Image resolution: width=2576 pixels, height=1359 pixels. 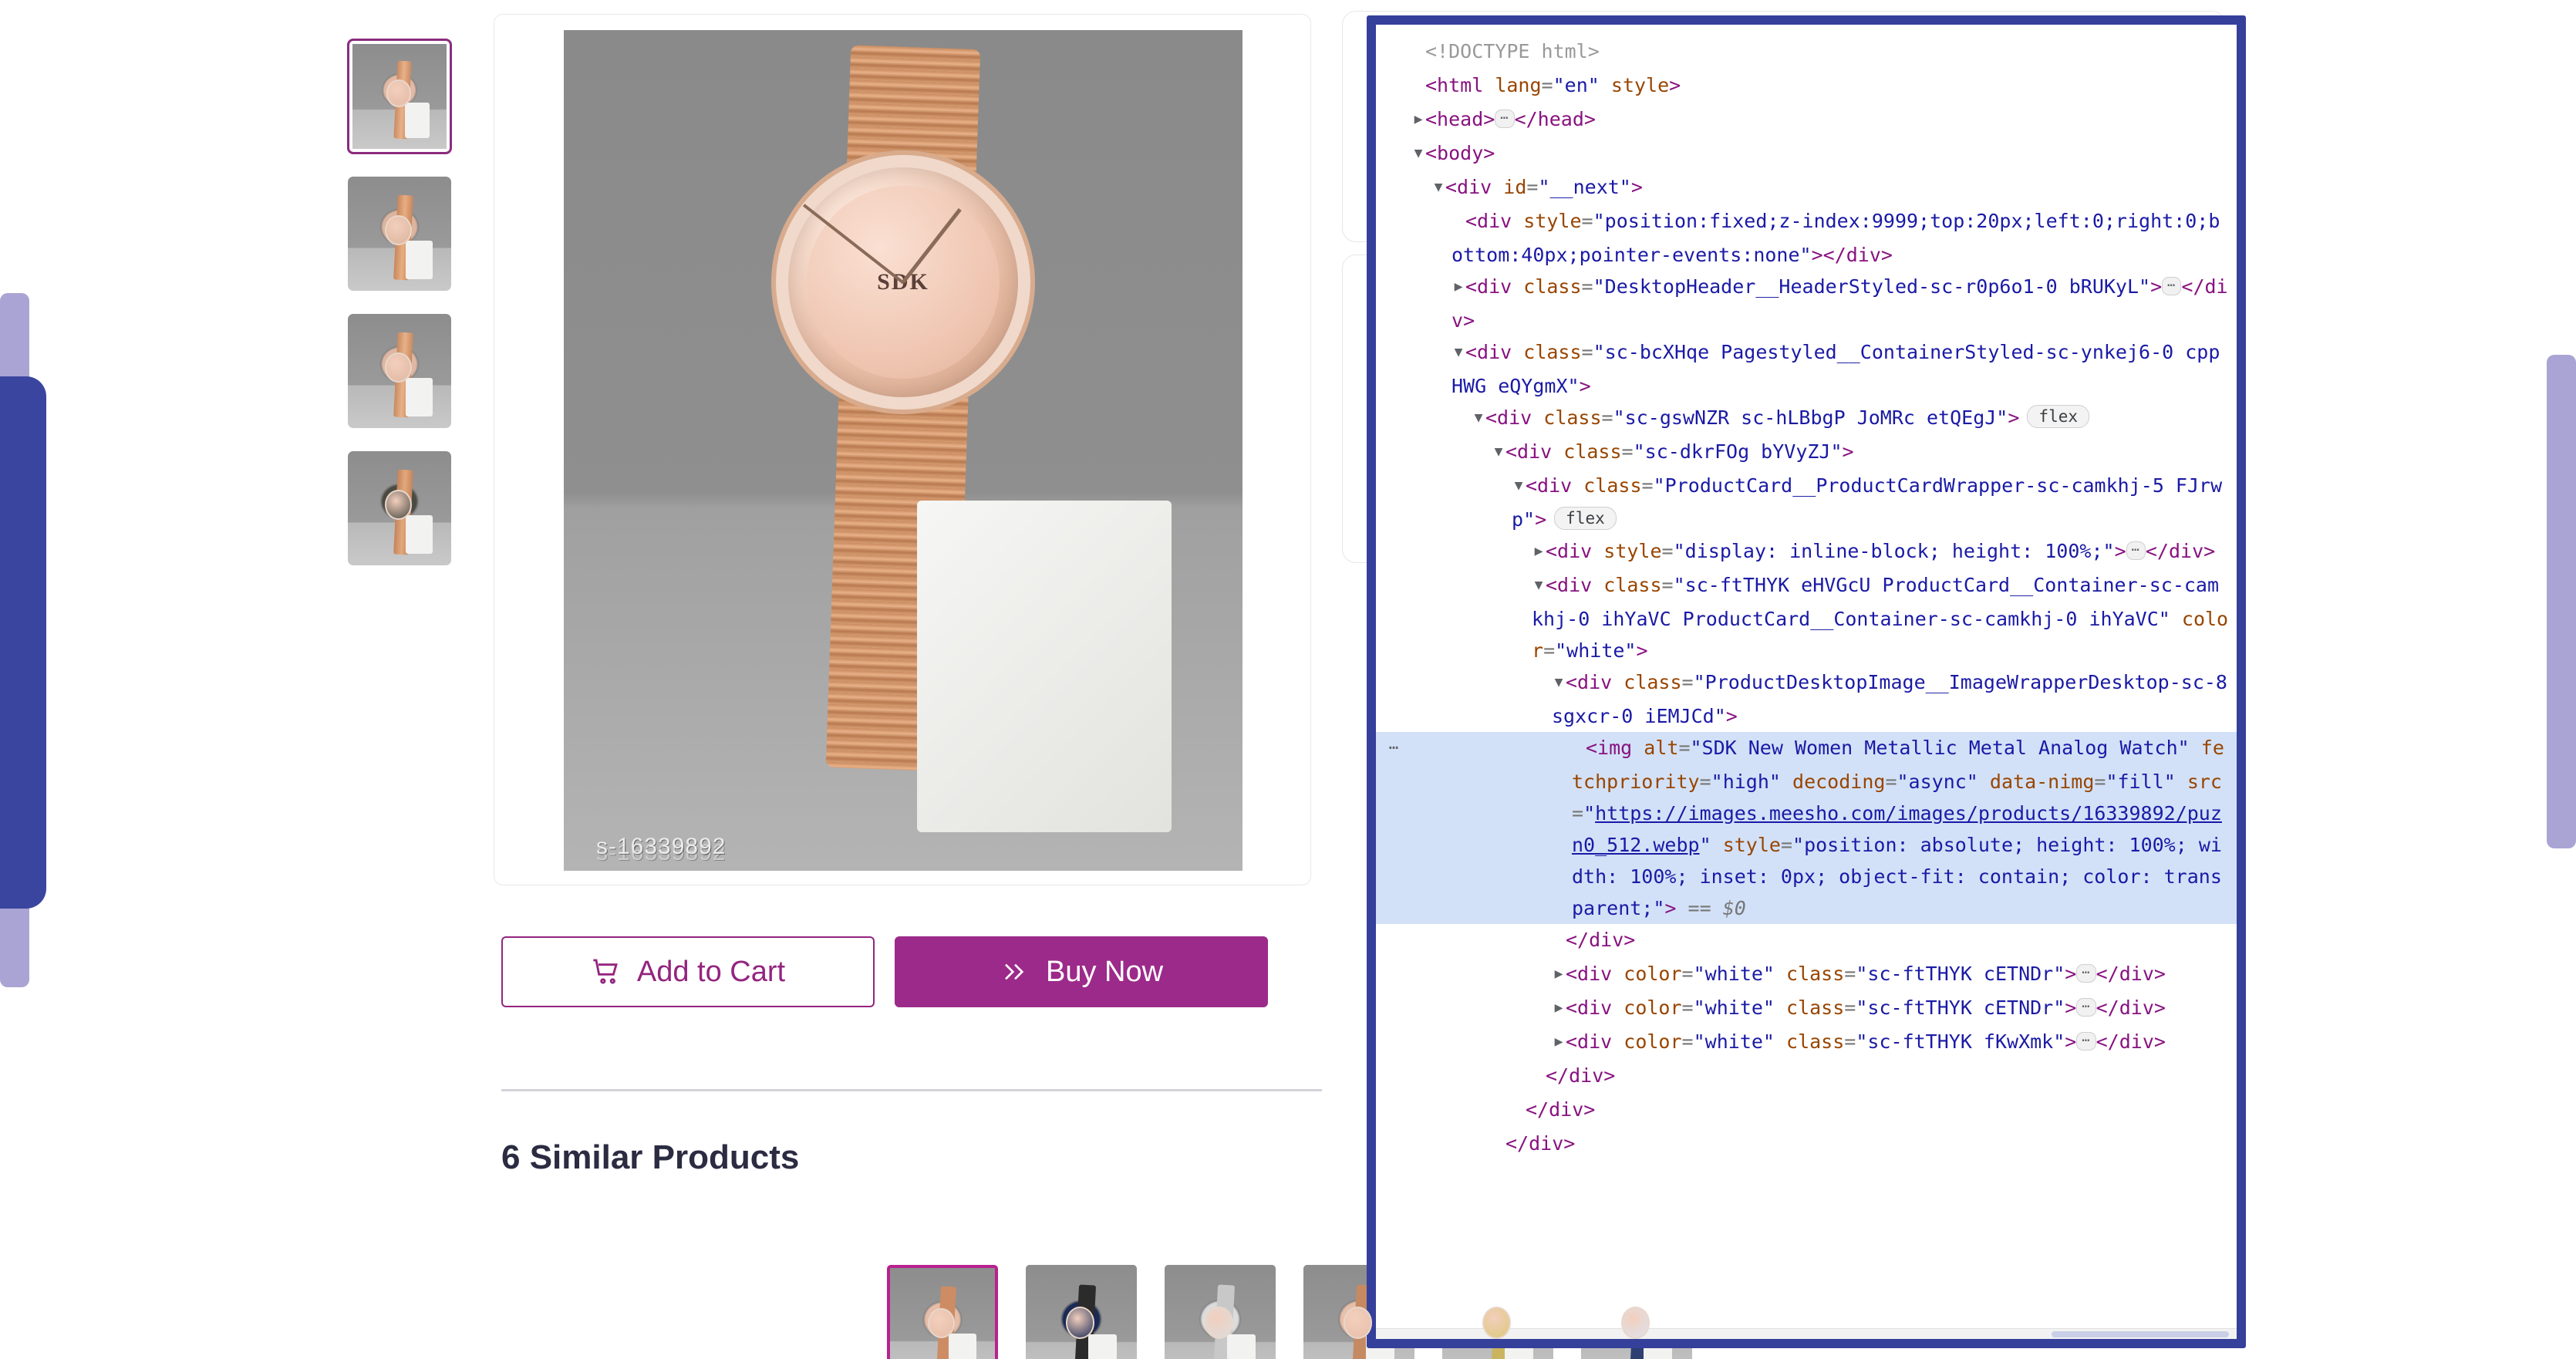 What do you see at coordinates (884, 972) in the screenshot?
I see `product-action-buttons: Add to Cart Buy Now` at bounding box center [884, 972].